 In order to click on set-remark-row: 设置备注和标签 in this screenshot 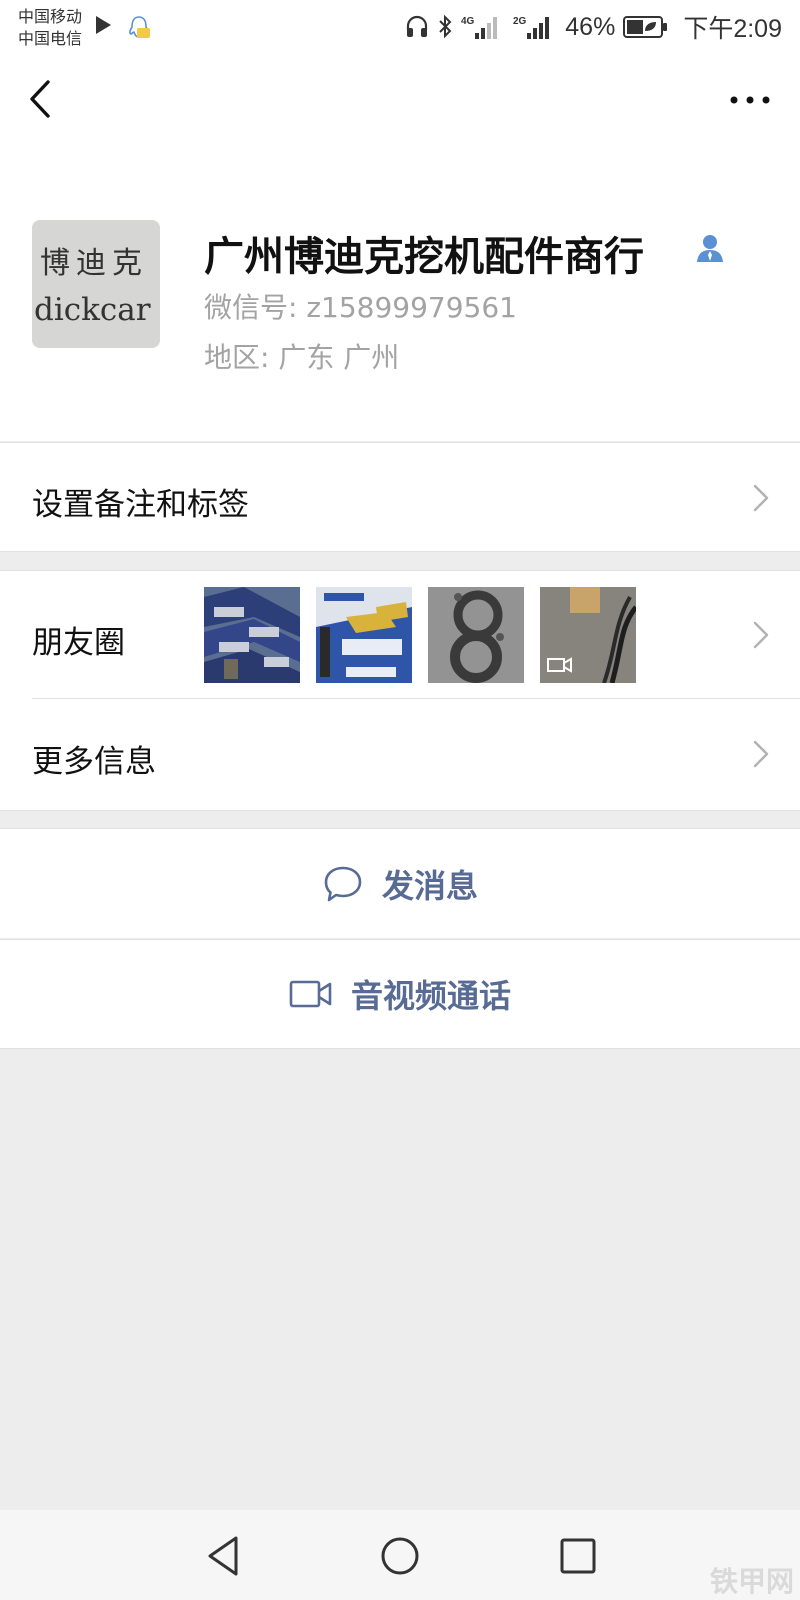, I will do `click(400, 497)`.